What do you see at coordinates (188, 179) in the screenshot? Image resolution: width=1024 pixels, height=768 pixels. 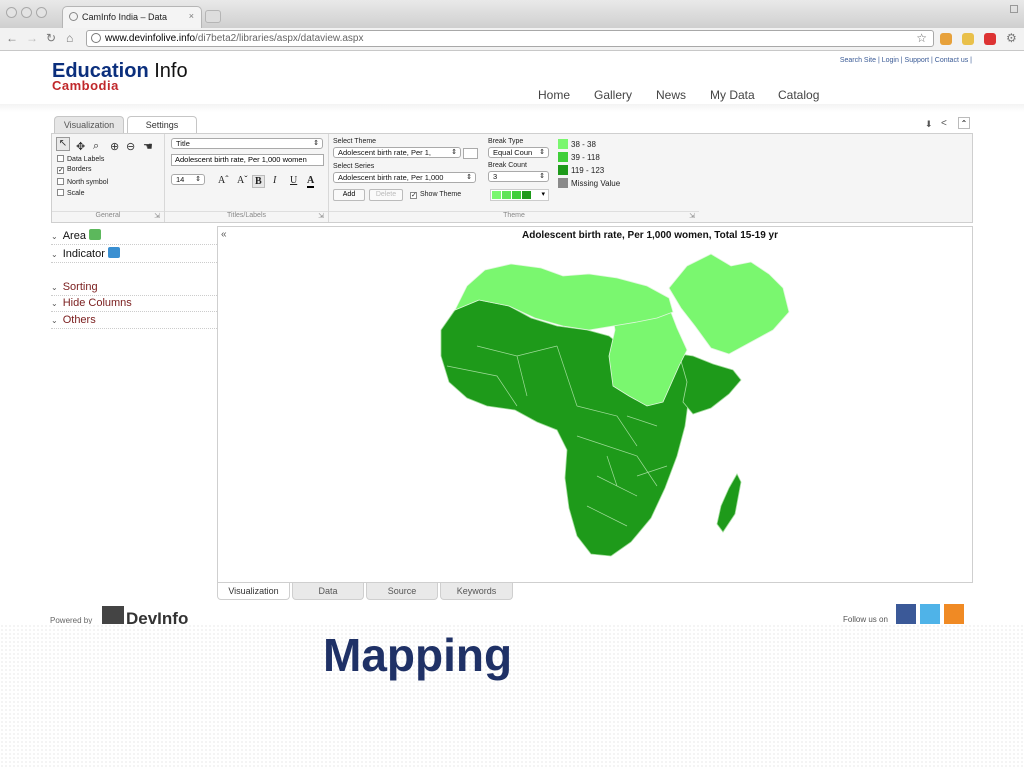 I see `font-size-select: 14 ⇕` at bounding box center [188, 179].